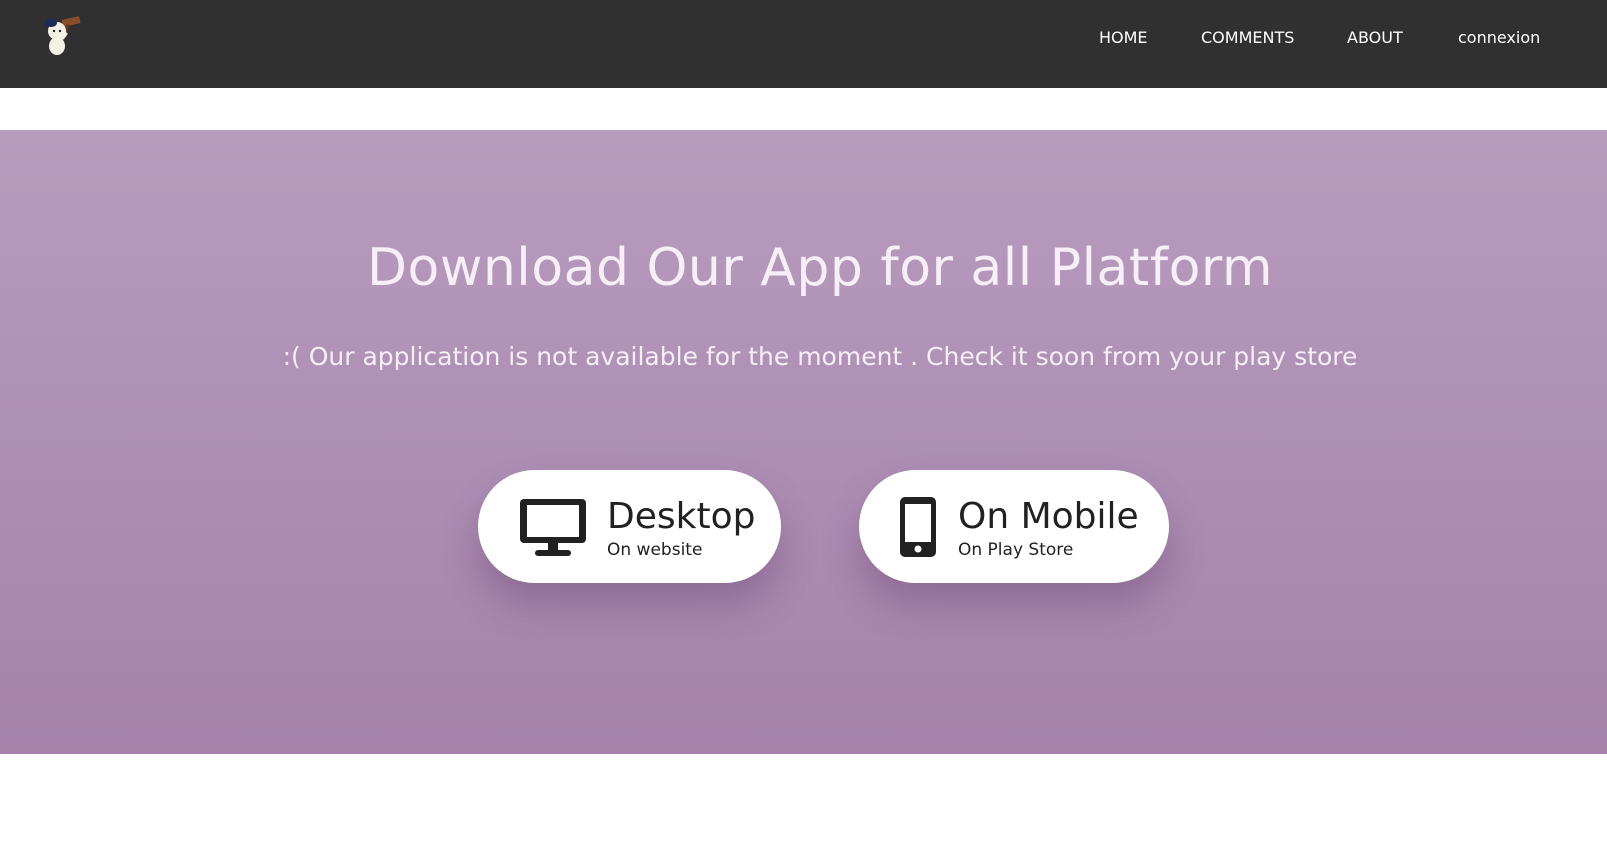  I want to click on desktop-monitor-icon, so click(553, 530).